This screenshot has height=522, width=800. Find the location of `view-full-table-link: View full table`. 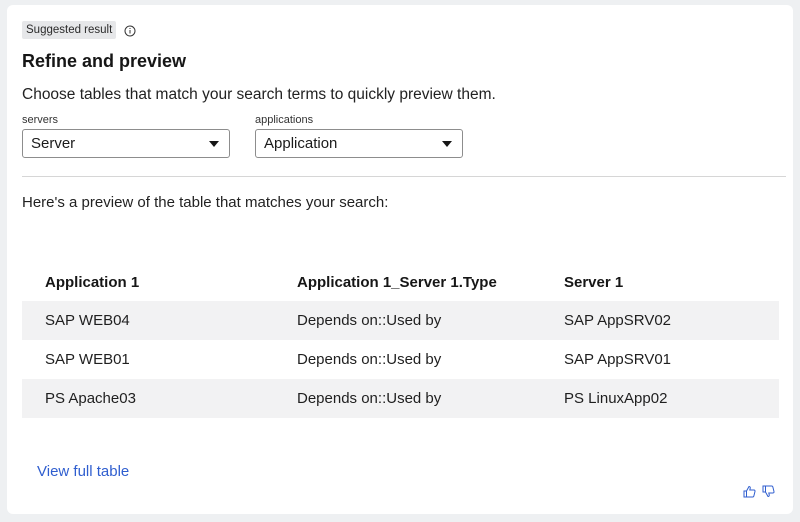

view-full-table-link: View full table is located at coordinates (83, 471).